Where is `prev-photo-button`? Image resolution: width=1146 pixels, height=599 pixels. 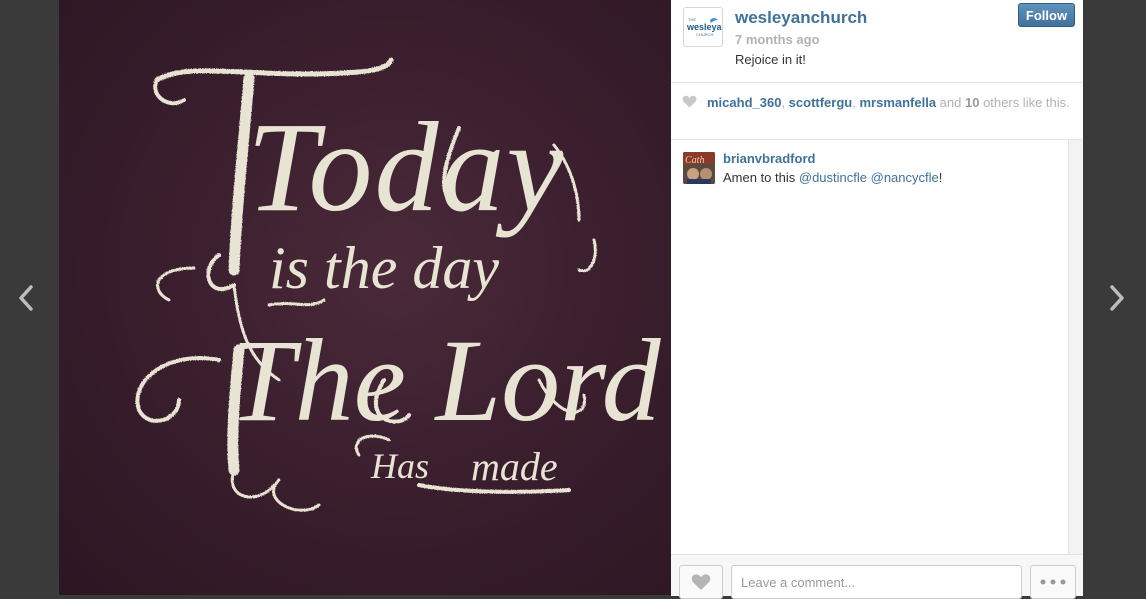
prev-photo-button is located at coordinates (26, 298).